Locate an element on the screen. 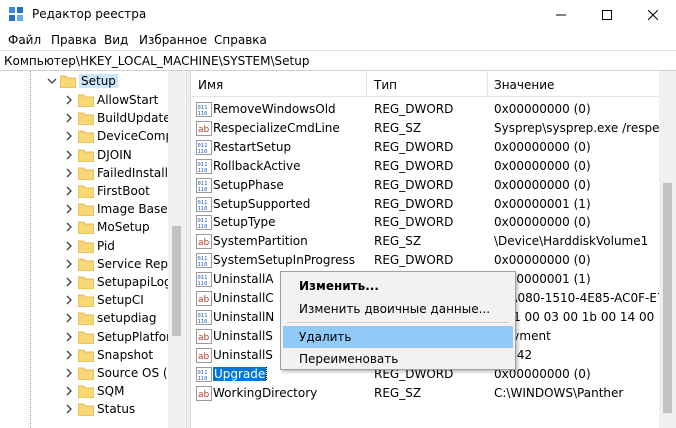 The height and width of the screenshot is (428, 676). tree-item-label: SetupCI is located at coordinates (120, 300).